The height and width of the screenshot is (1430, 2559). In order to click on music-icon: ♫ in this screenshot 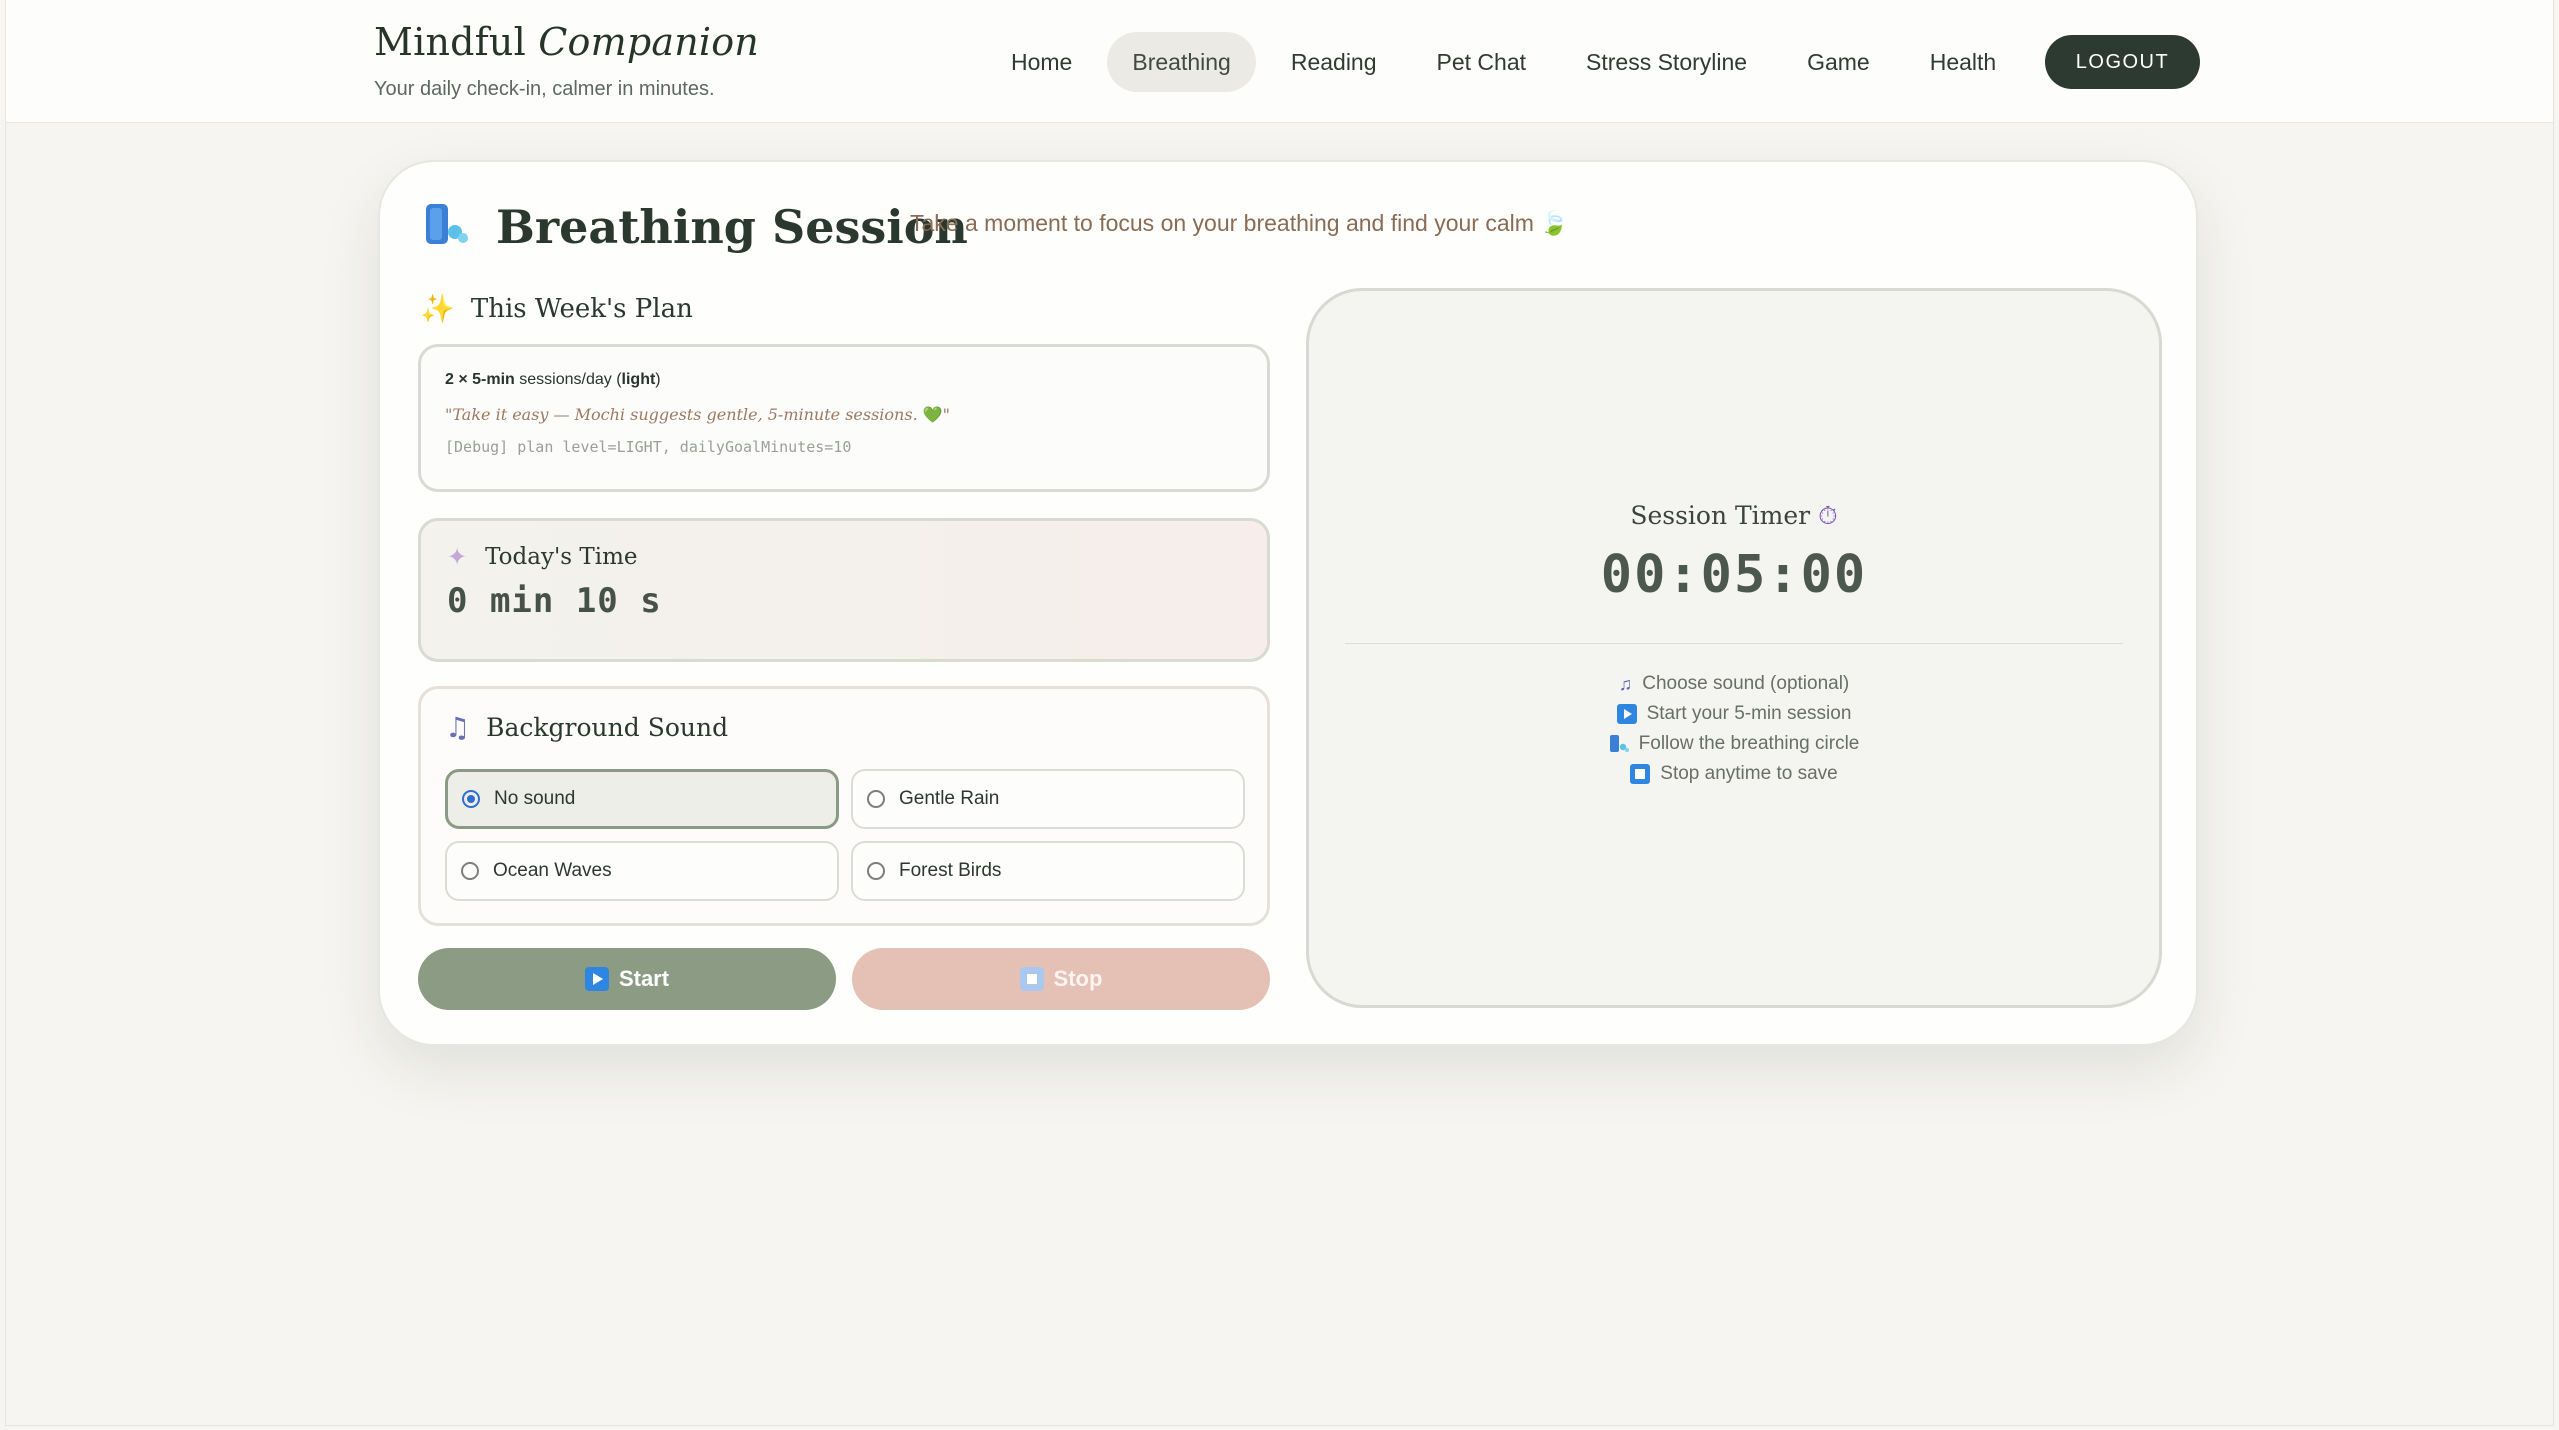, I will do `click(1625, 683)`.